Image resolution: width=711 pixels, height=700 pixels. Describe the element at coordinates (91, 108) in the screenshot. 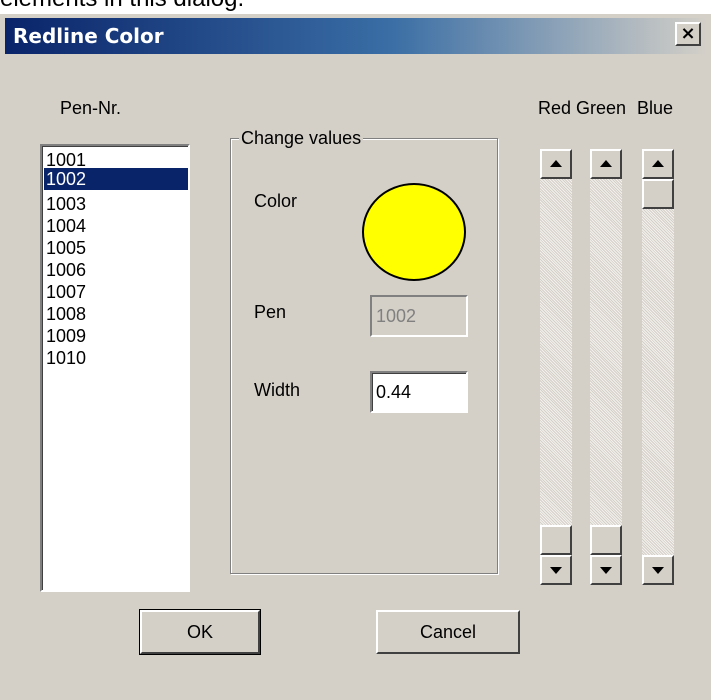

I see `pen-nr-label: Pen-Nr.` at that location.